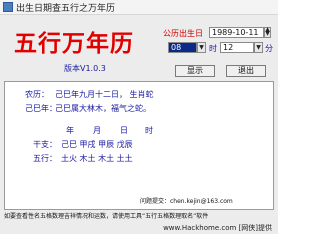  Describe the element at coordinates (41, 108) in the screenshot. I see `year-label: 己巳年：` at that location.